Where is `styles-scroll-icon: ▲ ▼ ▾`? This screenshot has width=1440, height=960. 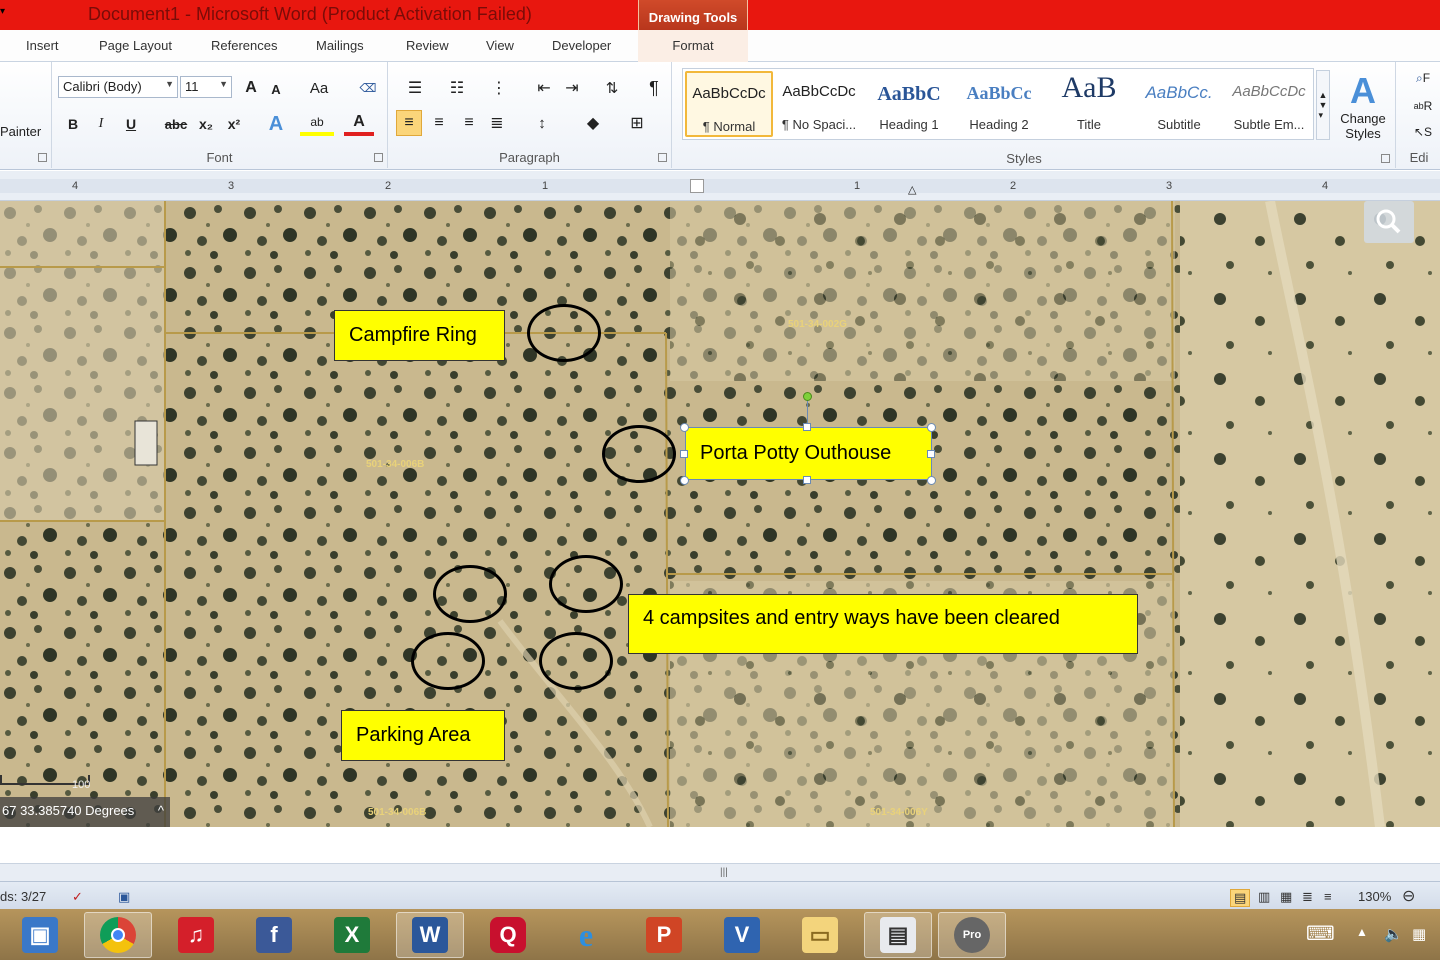
styles-scroll-icon: ▲ ▼ ▾ is located at coordinates (1323, 105).